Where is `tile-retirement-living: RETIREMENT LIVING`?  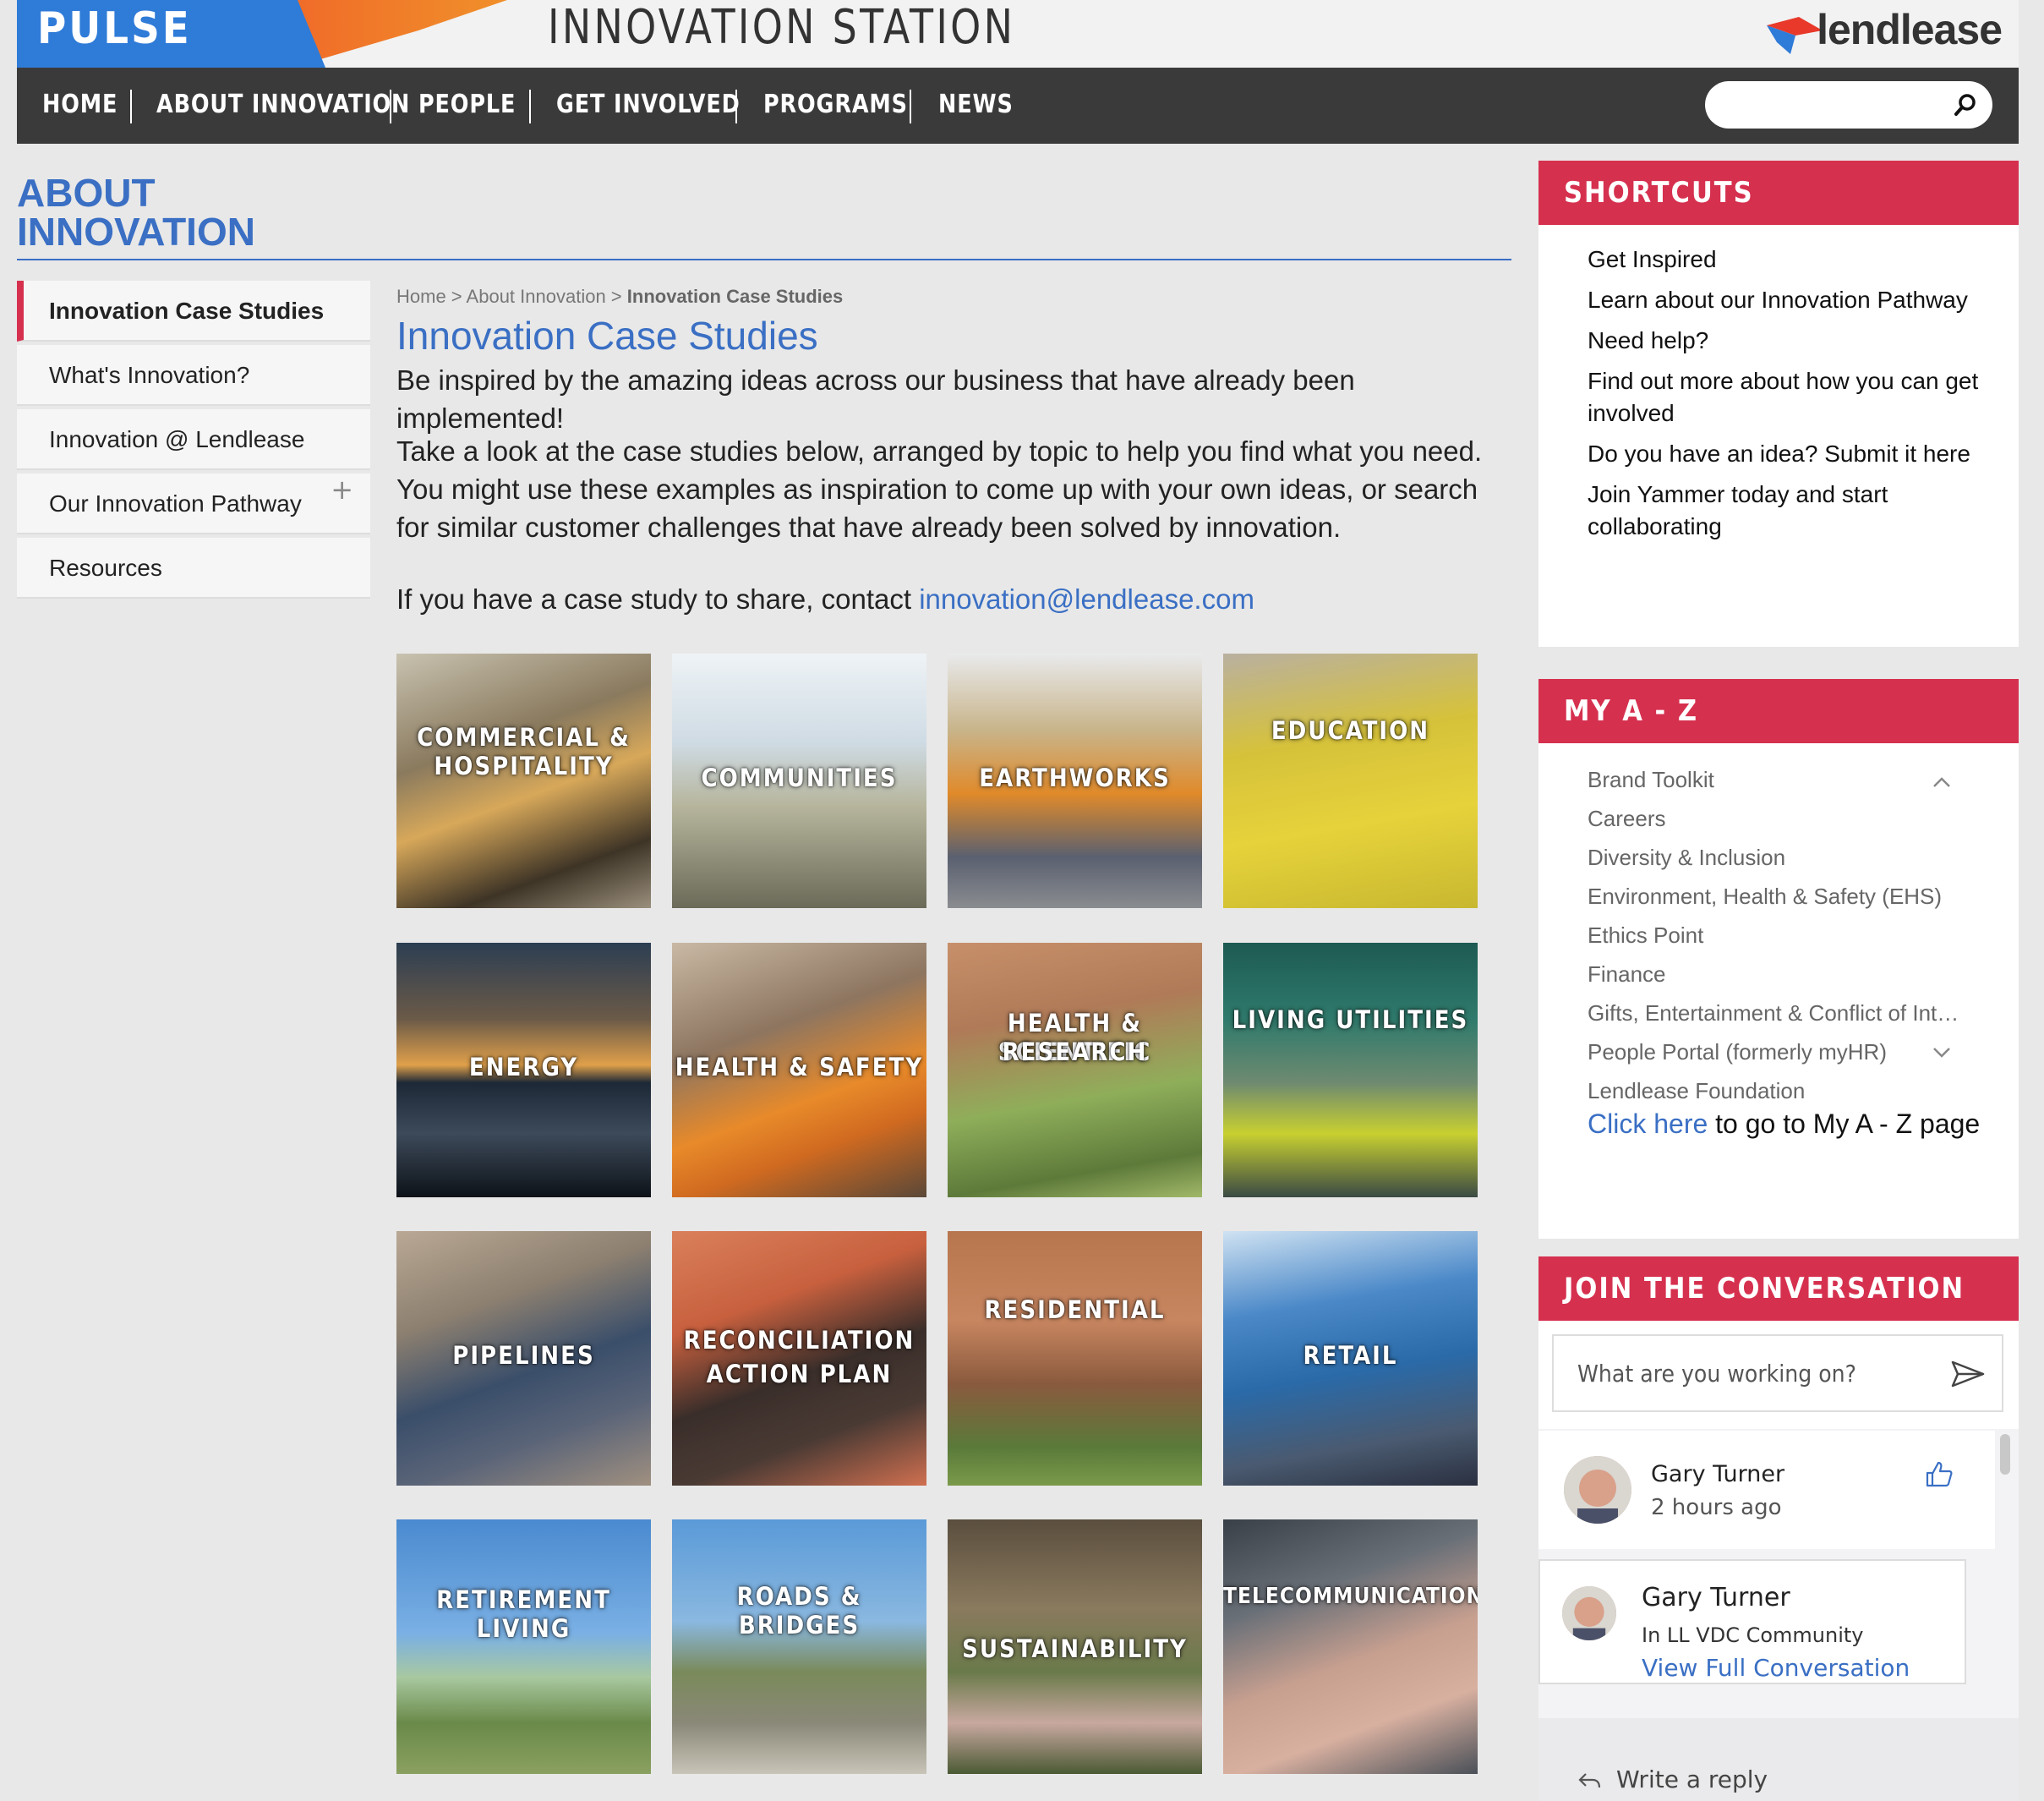 tile-retirement-living: RETIREMENT LIVING is located at coordinates (523, 1646).